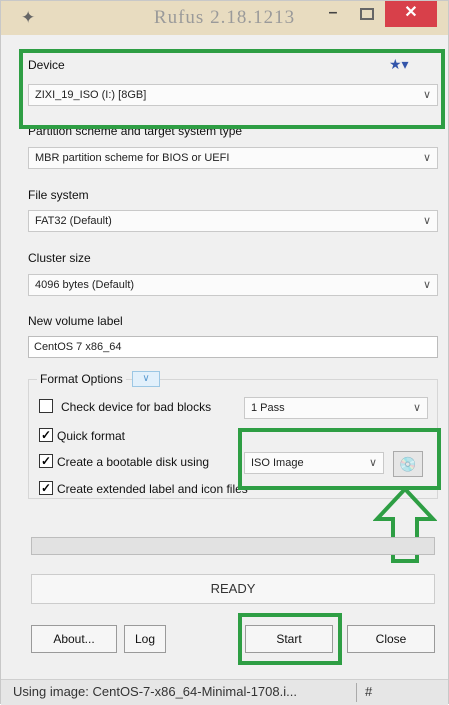  Describe the element at coordinates (58, 195) in the screenshot. I see `filesystem-label: File system` at that location.